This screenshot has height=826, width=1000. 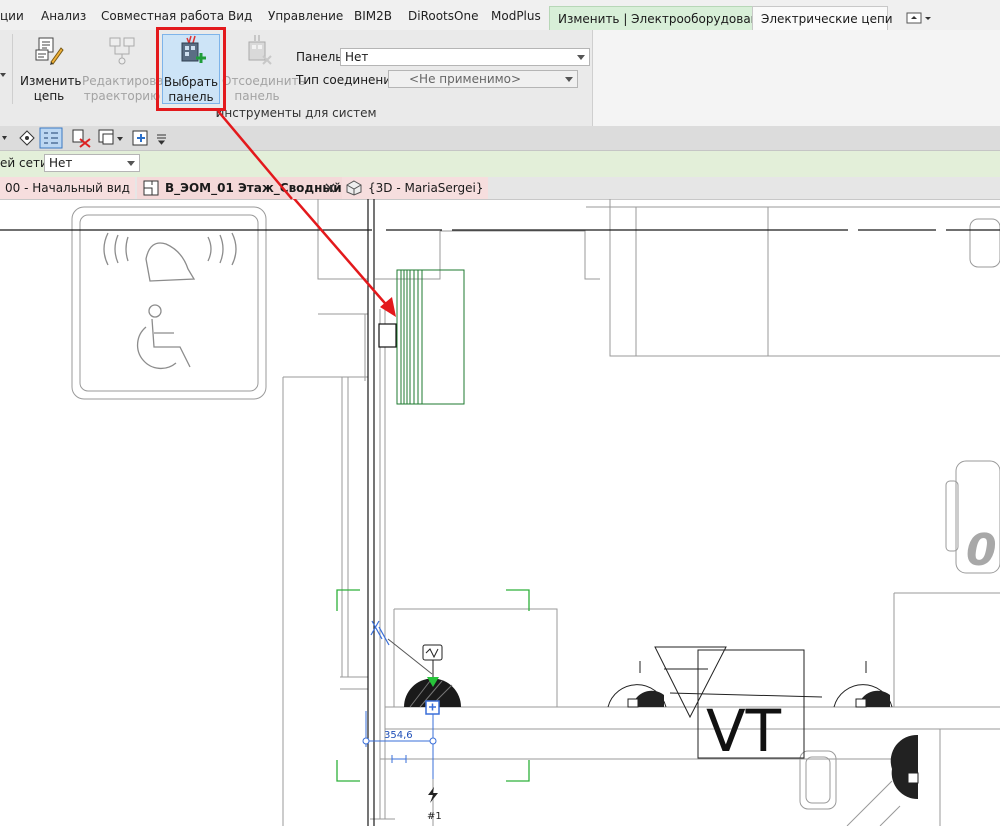 I want to click on junction-box, so click(x=387, y=335).